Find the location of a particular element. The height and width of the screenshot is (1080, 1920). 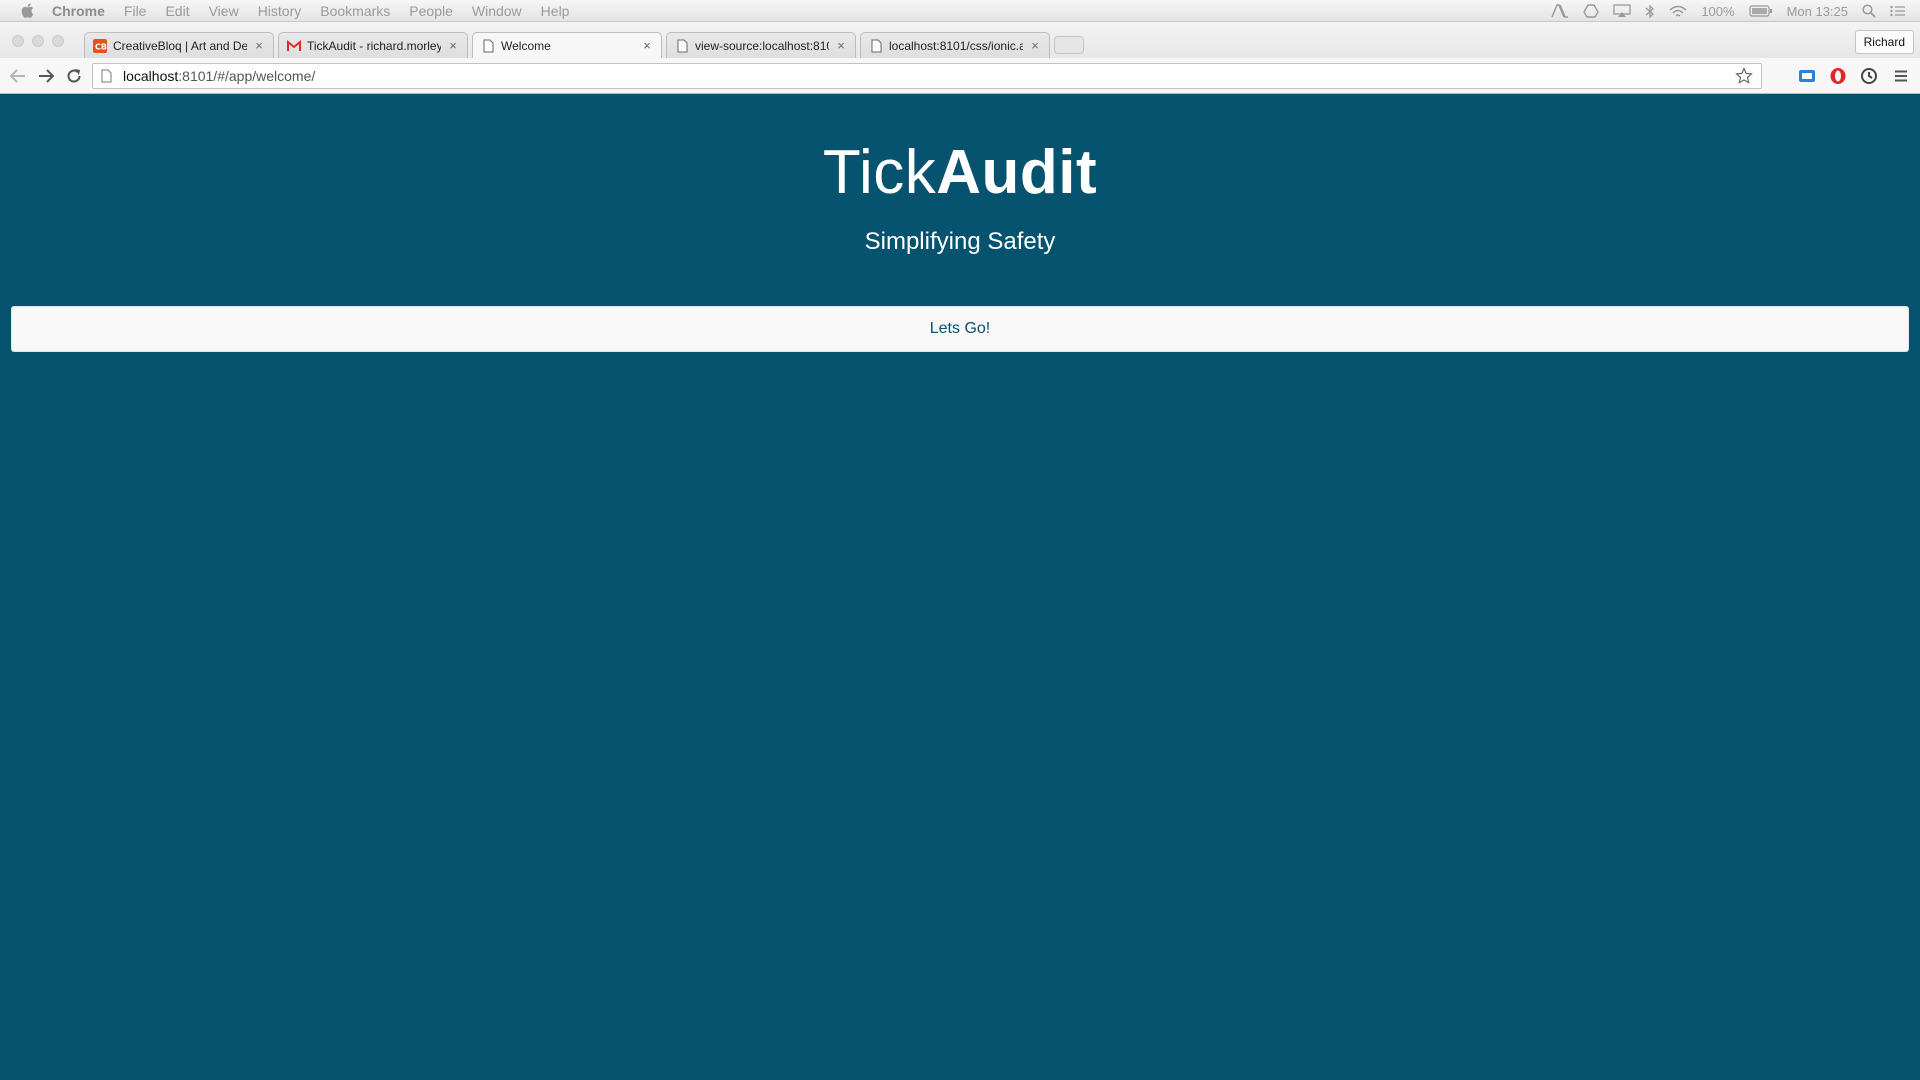

creativebloq-icon: CB is located at coordinates (100, 45).